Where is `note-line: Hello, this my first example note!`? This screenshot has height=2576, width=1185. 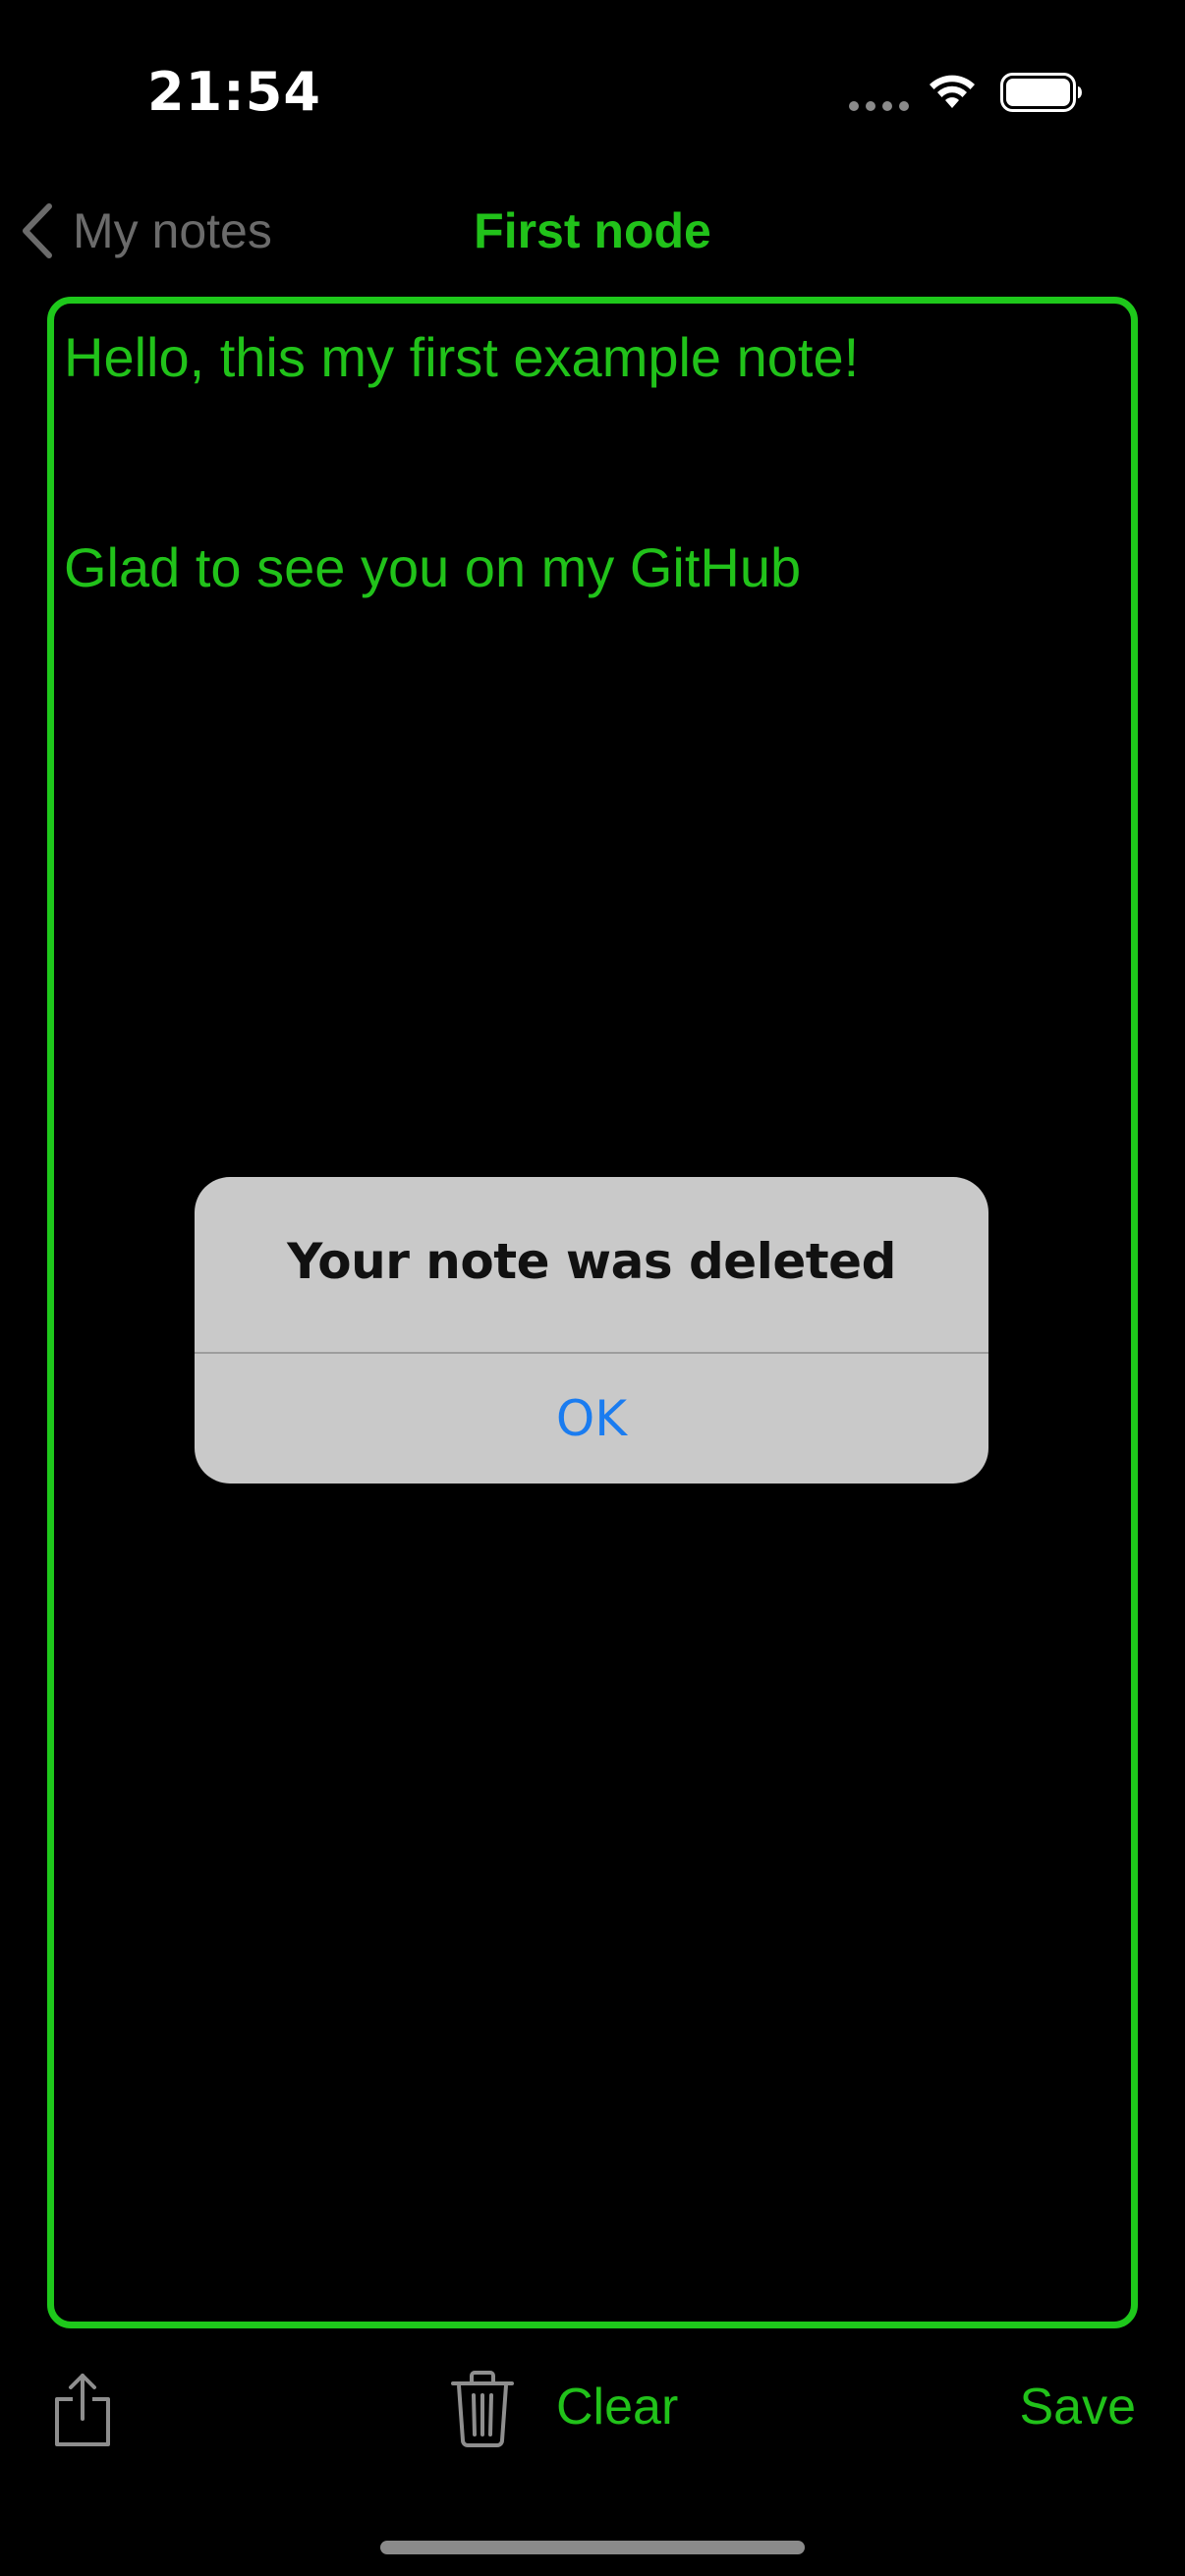
note-line: Hello, this my first example note! is located at coordinates (462, 357).